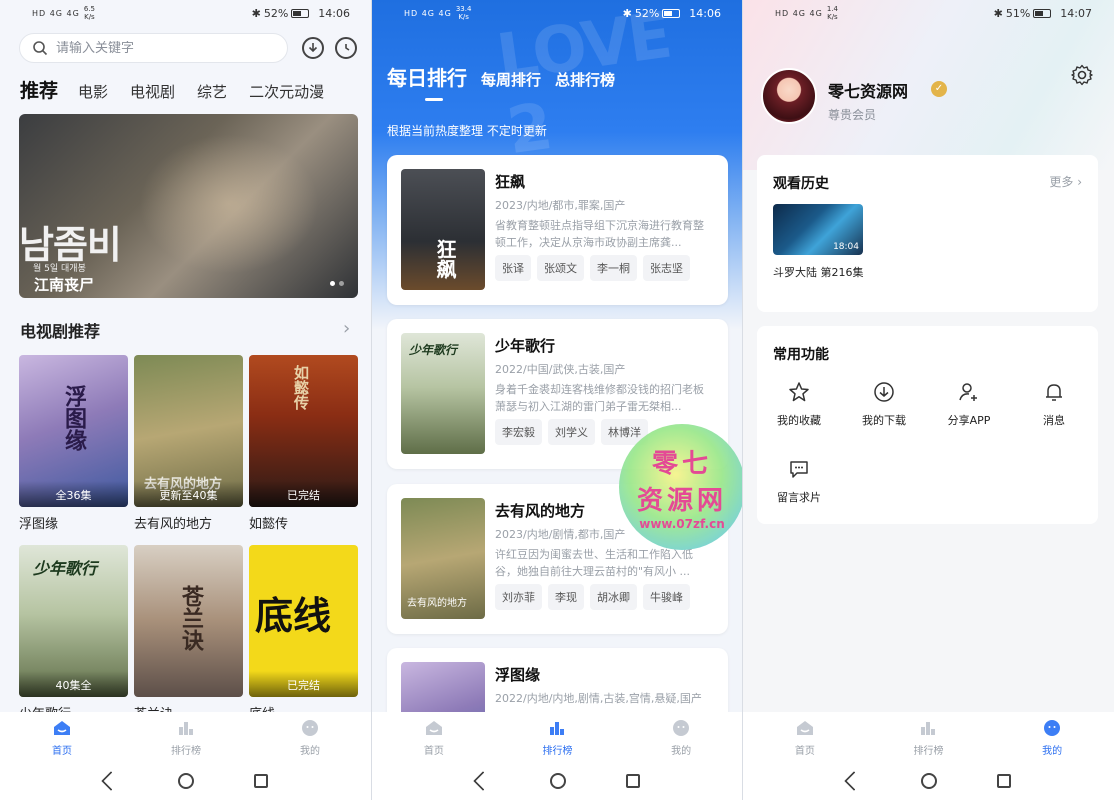 The width and height of the screenshot is (1114, 800). Describe the element at coordinates (1076, 13) in the screenshot. I see `clock: 14:07` at that location.